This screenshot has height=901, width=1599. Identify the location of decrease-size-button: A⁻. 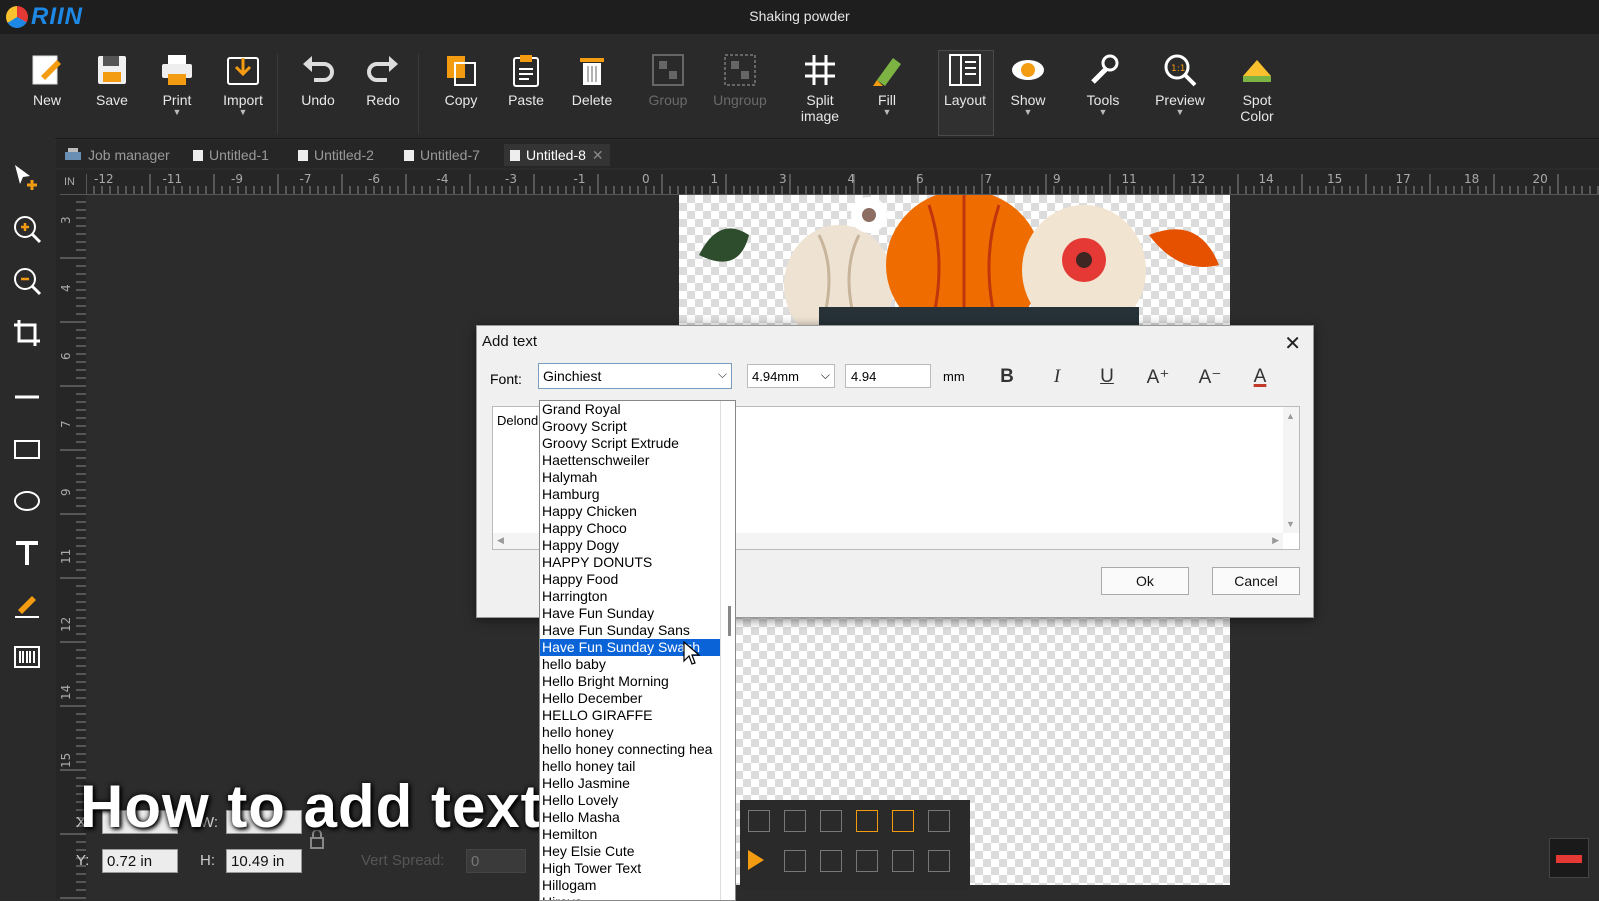
(1210, 377).